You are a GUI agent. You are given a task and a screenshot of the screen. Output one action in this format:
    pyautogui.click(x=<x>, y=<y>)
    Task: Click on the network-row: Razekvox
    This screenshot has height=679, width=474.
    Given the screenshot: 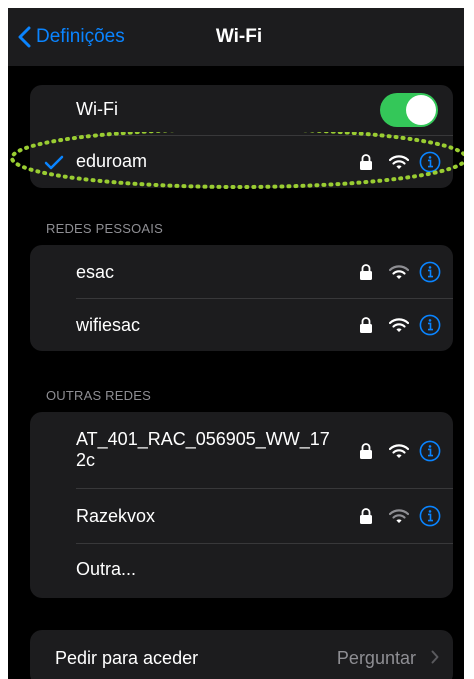 What is the action you would take?
    pyautogui.click(x=241, y=516)
    